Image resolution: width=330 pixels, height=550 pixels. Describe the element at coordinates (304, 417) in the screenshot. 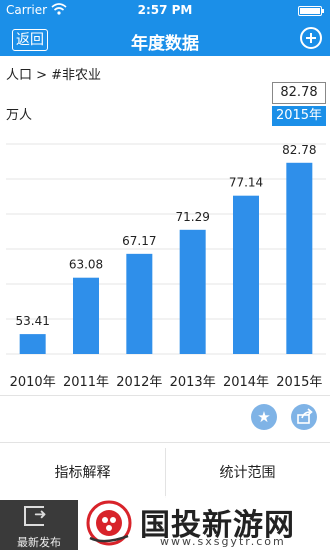

I see `share-icon` at that location.